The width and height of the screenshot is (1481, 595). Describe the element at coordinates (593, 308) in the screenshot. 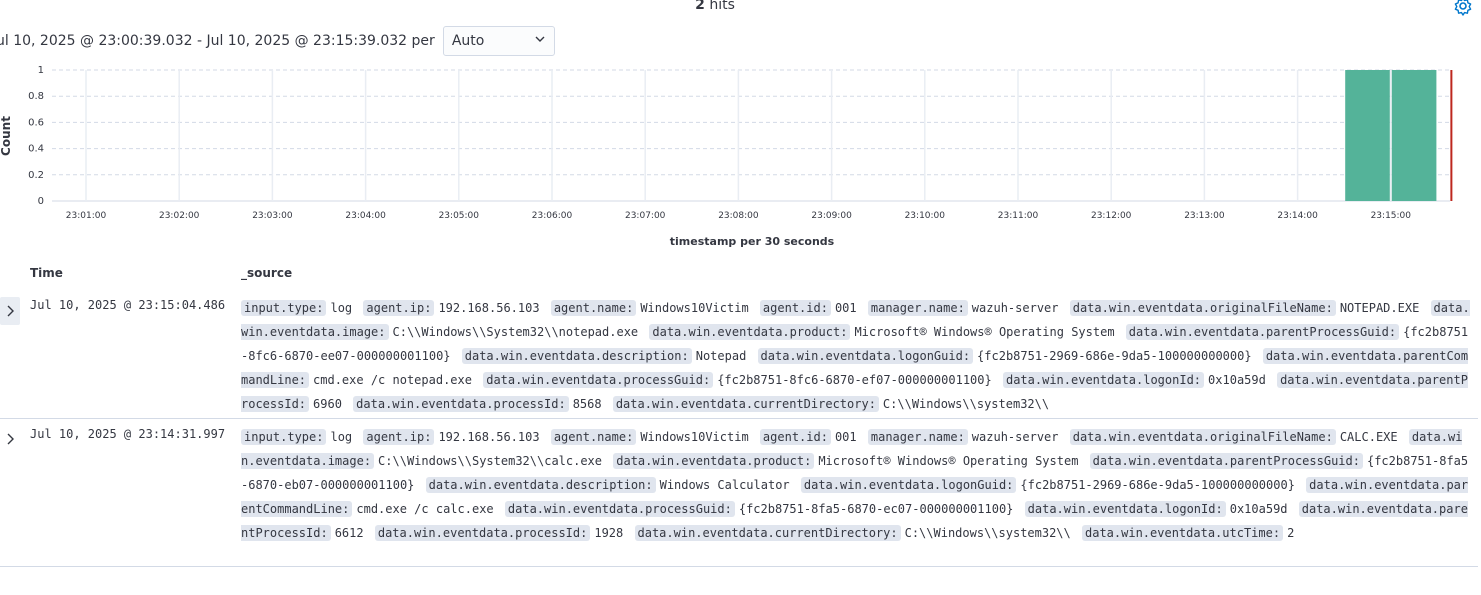

I see `field-key: agent.name:` at that location.